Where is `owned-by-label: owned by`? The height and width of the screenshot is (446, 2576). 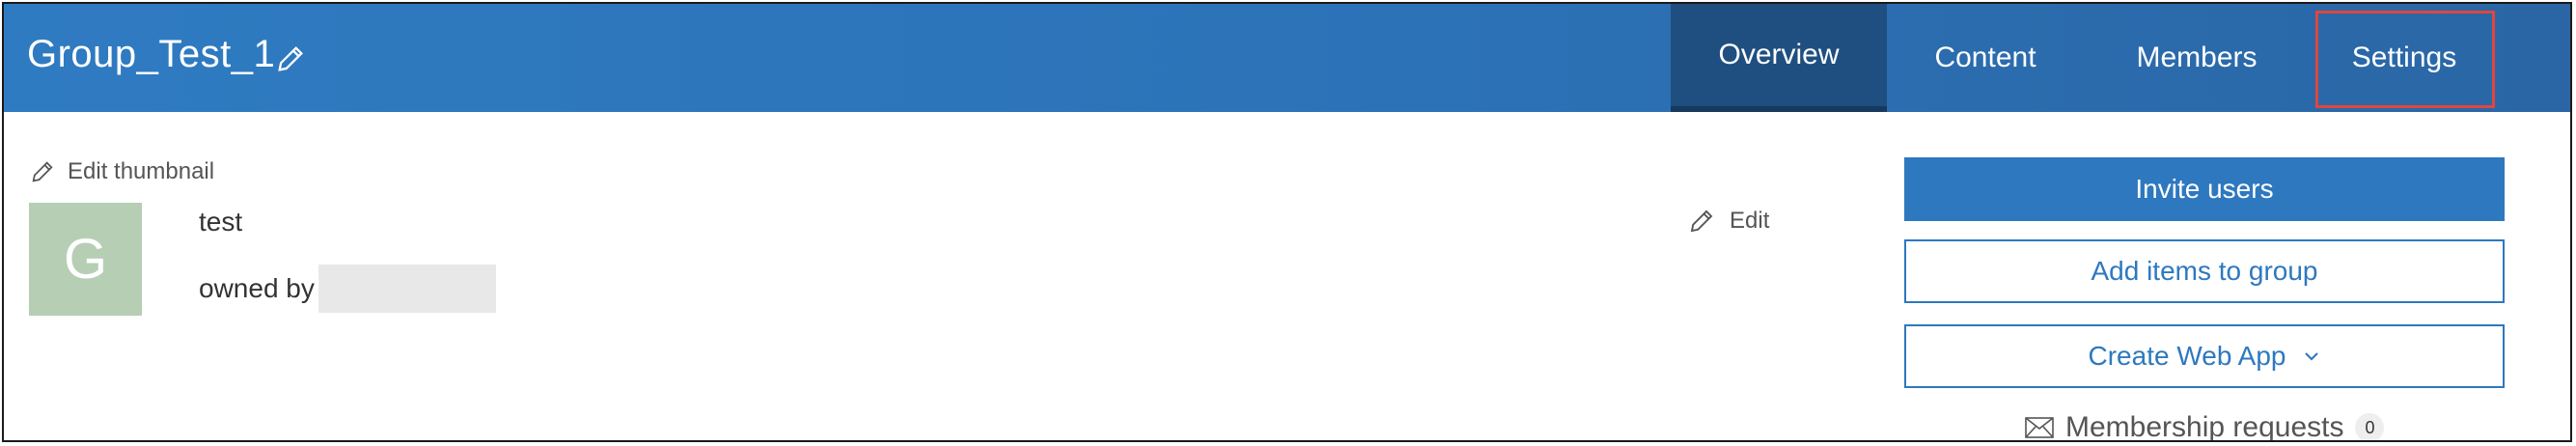
owned-by-label: owned by is located at coordinates (257, 288).